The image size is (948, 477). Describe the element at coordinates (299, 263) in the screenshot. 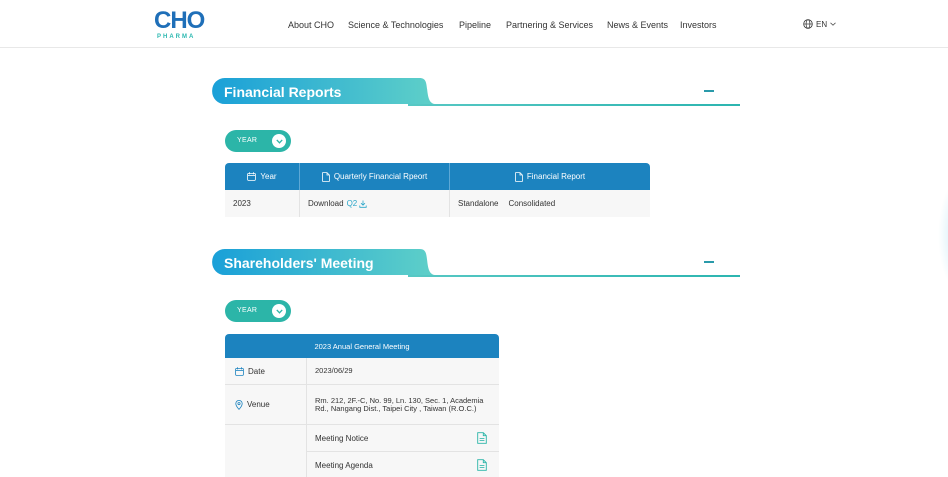

I see `shareholders-meeting-title: Shareholders' Meeting` at that location.